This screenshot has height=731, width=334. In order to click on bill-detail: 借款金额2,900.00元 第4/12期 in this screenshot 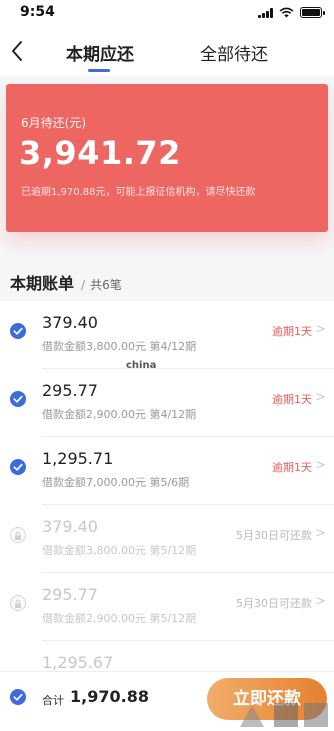, I will do `click(119, 414)`.